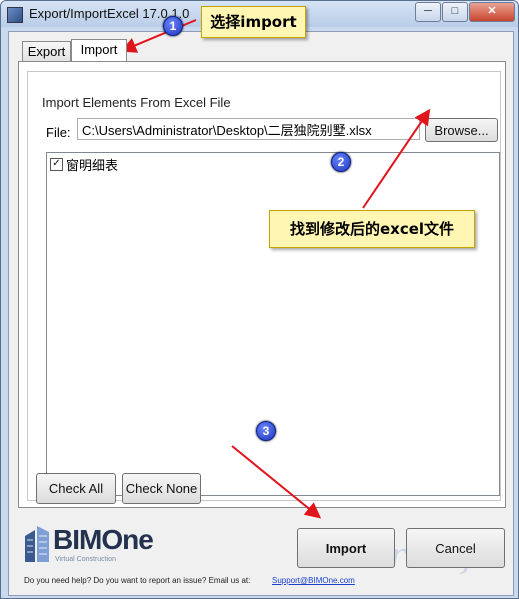 The image size is (519, 599). What do you see at coordinates (266, 431) in the screenshot?
I see `step3-badge: 3` at bounding box center [266, 431].